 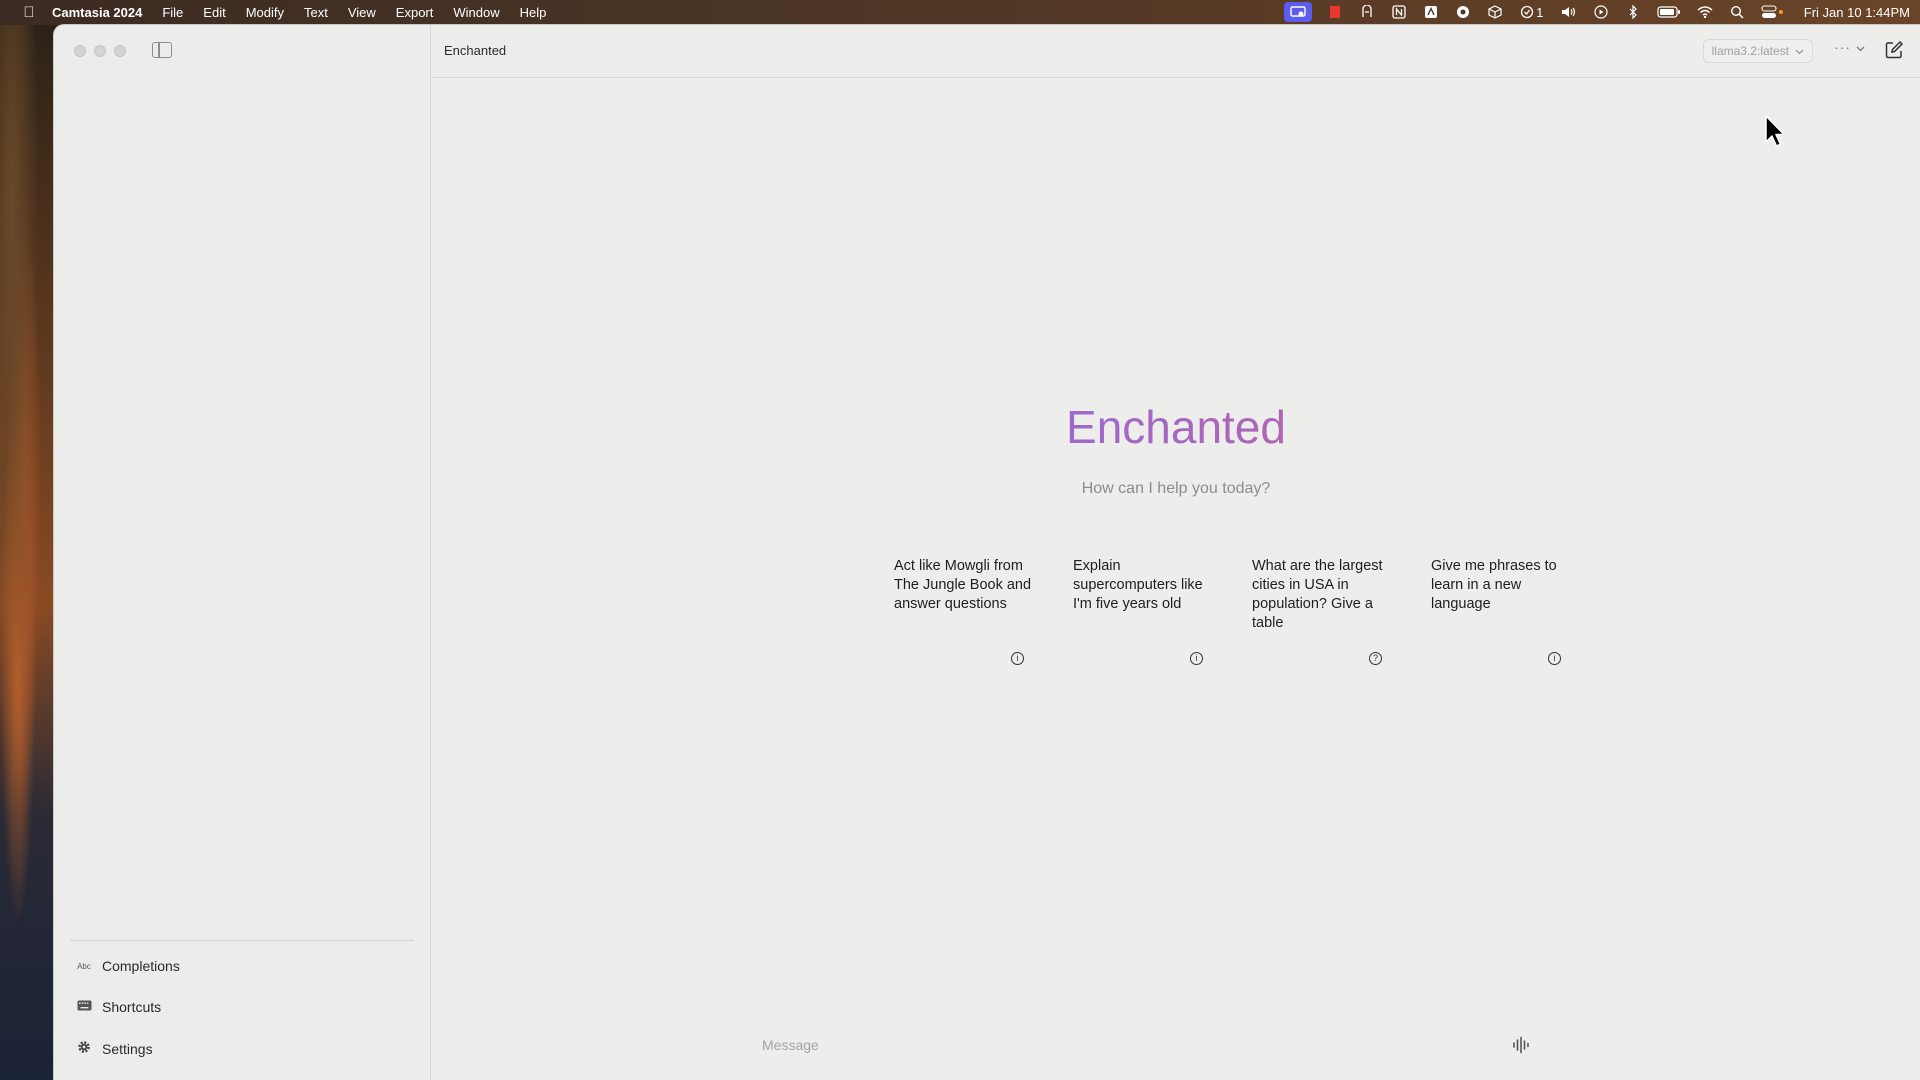 I want to click on record-icon, so click(x=1335, y=12).